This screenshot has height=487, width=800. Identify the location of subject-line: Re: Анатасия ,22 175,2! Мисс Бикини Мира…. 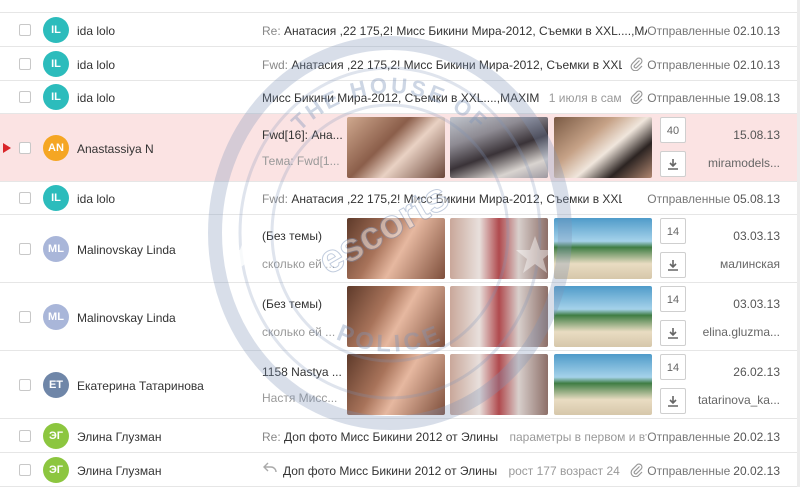
(454, 31).